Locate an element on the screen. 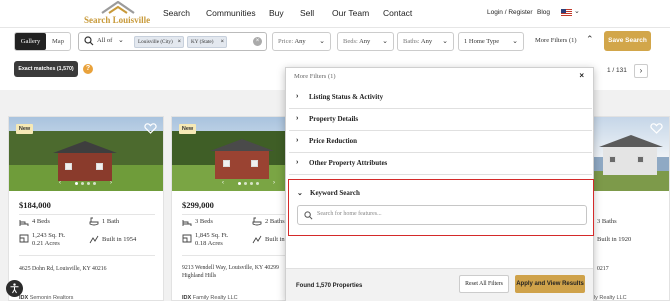 This screenshot has width=670, height=301. listing-broker: IDX Semonin Realtors is located at coordinates (46, 298).